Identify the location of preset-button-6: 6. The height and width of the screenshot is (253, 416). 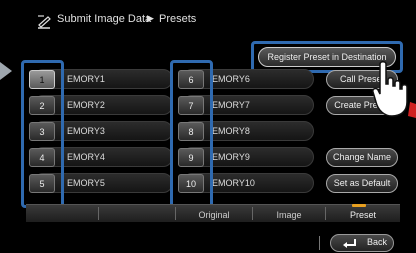
(191, 79).